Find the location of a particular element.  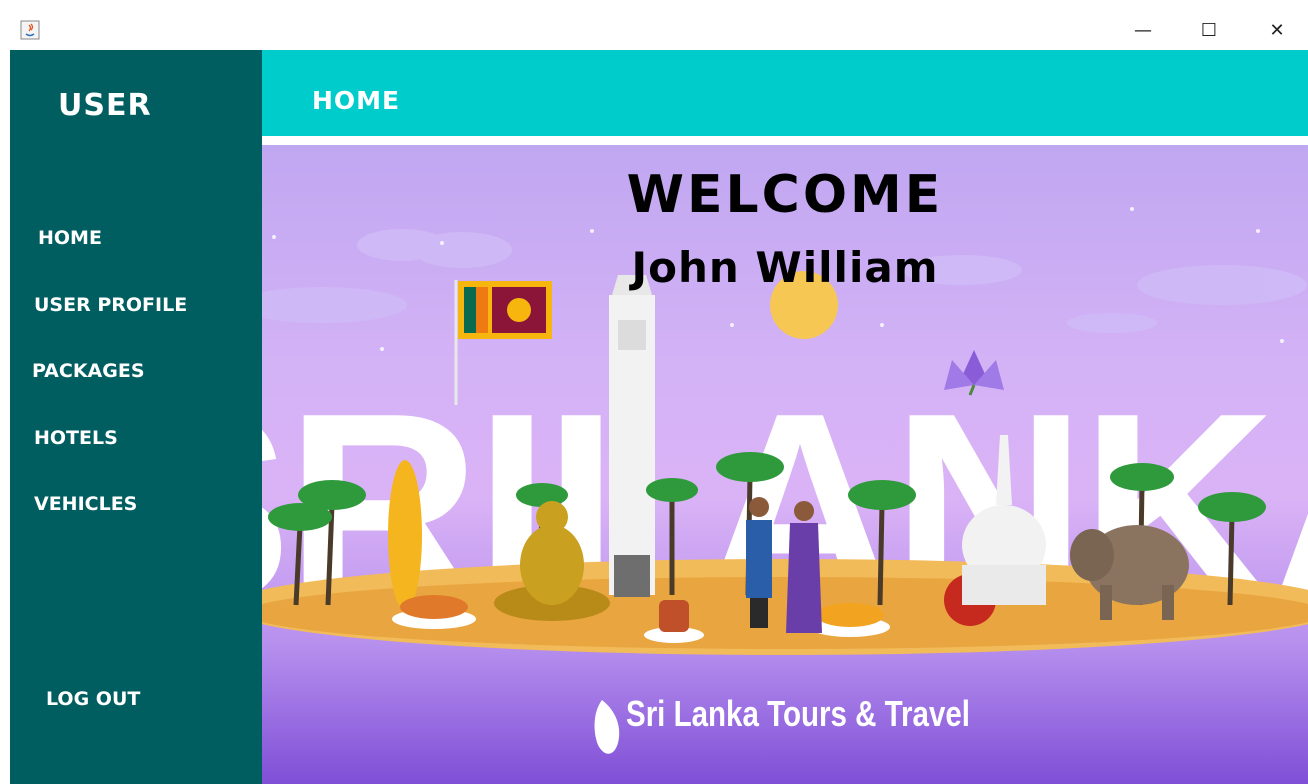

maximize-button: ☐ is located at coordinates (1209, 30).